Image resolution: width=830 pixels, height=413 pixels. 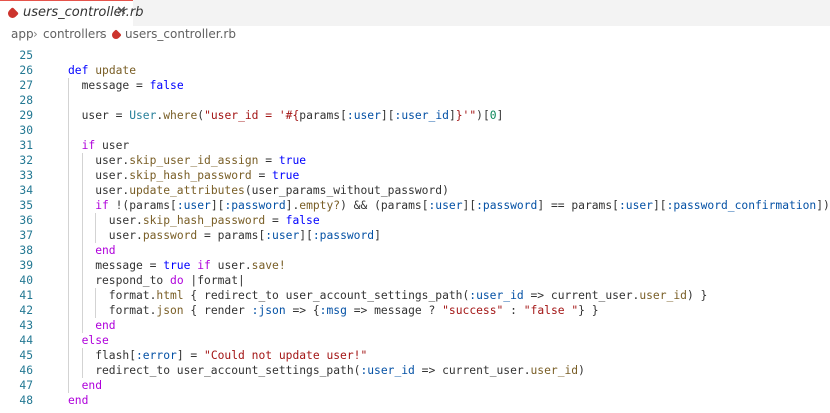 I want to click on code-text: respond_to do |format|, so click(x=170, y=280).